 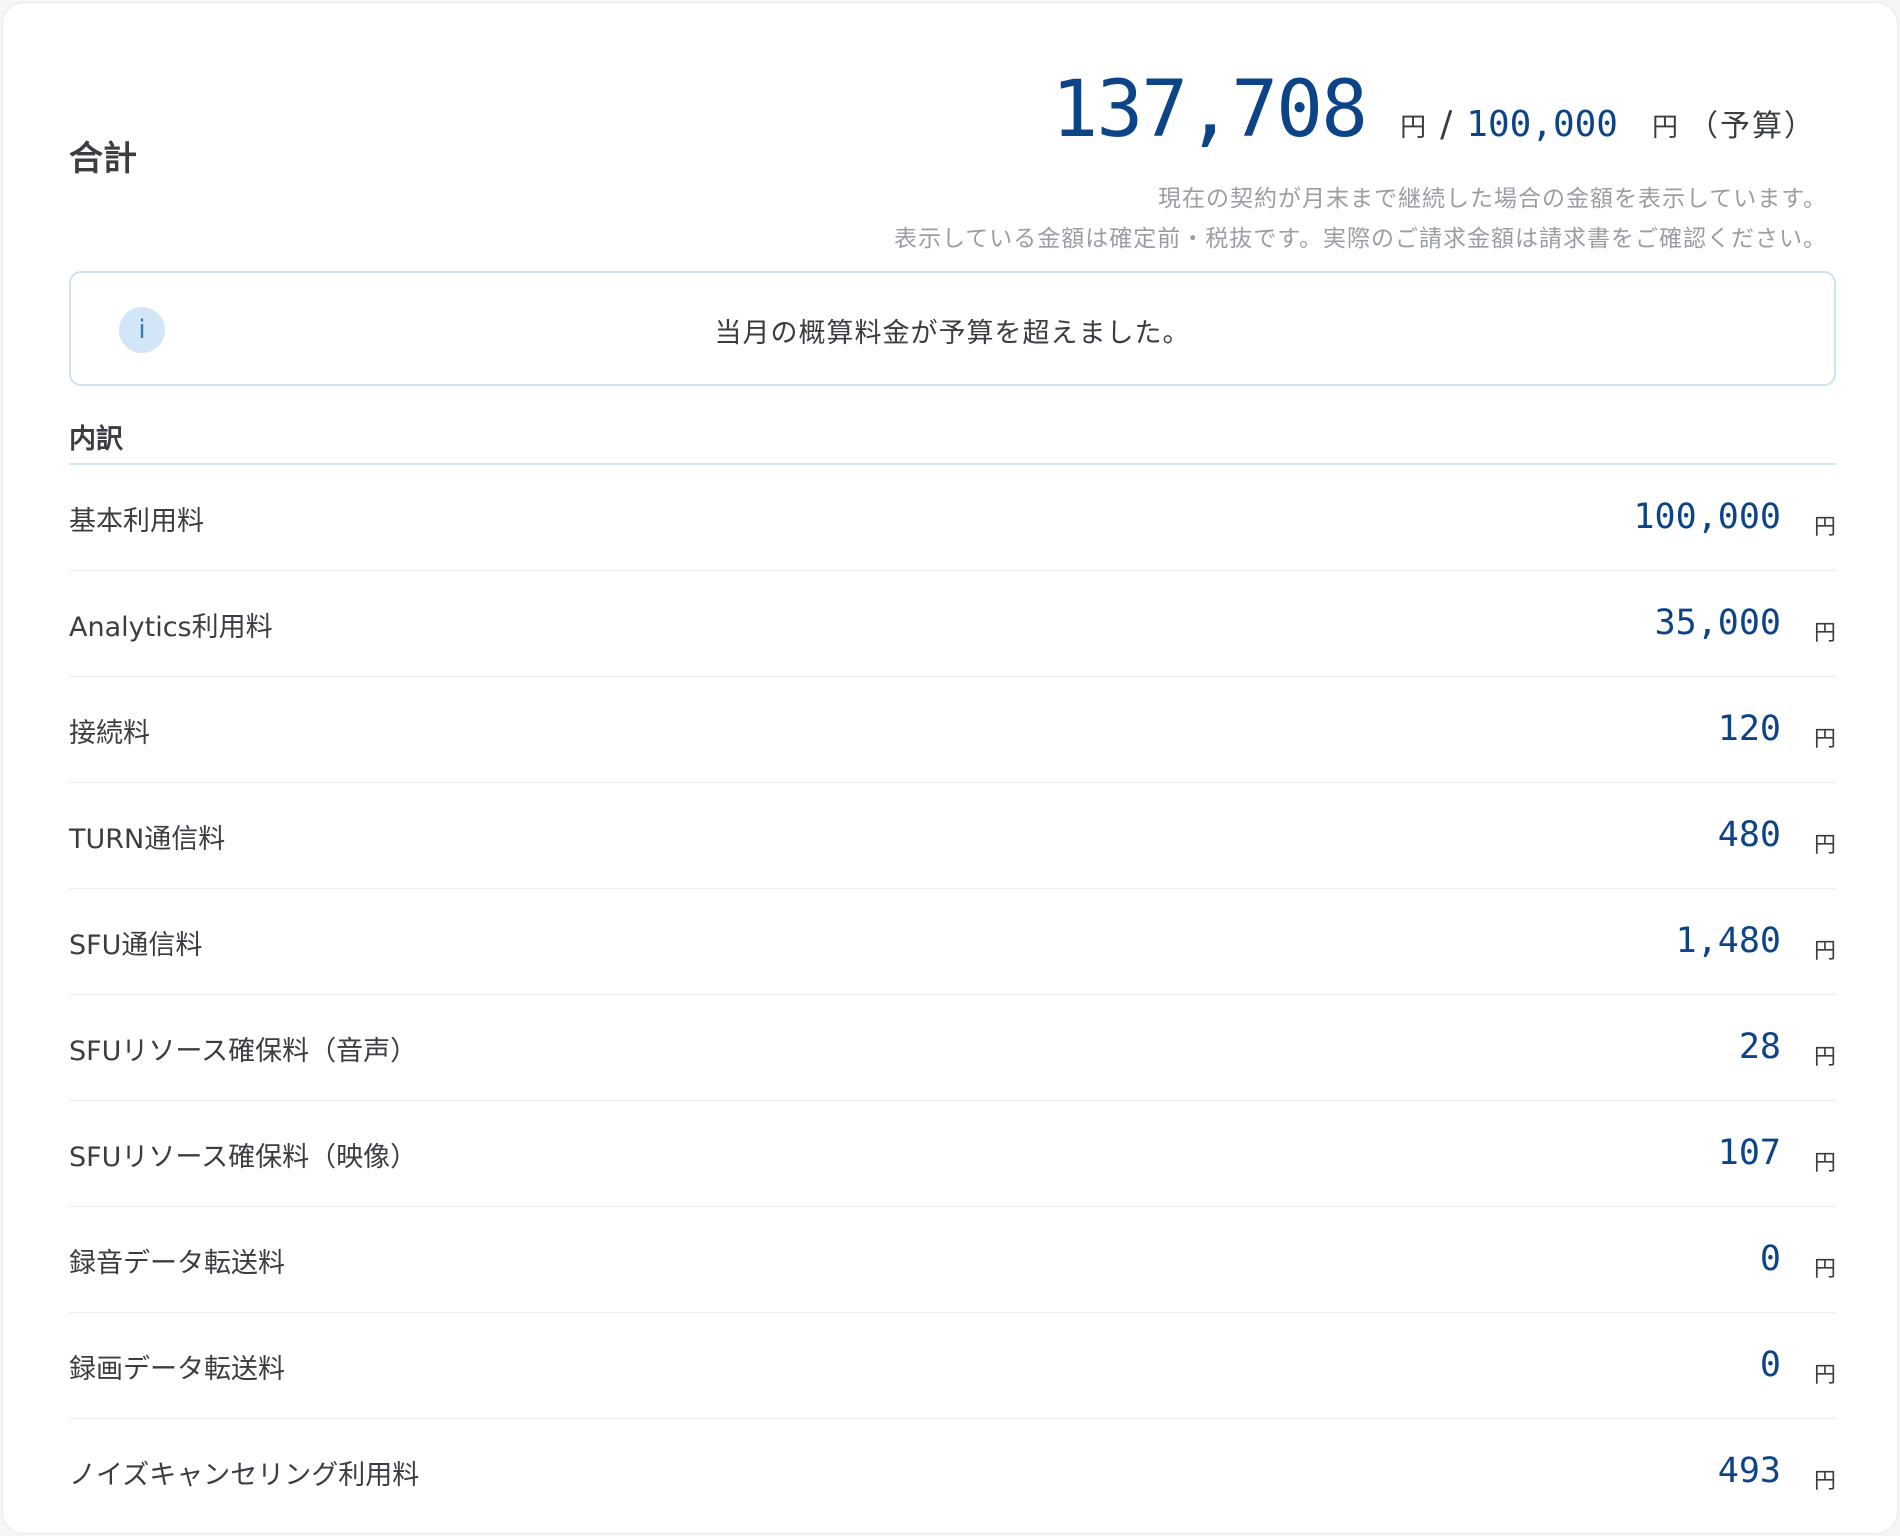 What do you see at coordinates (1717, 623) in the screenshot?
I see `breakdown-row-value: 35,000` at bounding box center [1717, 623].